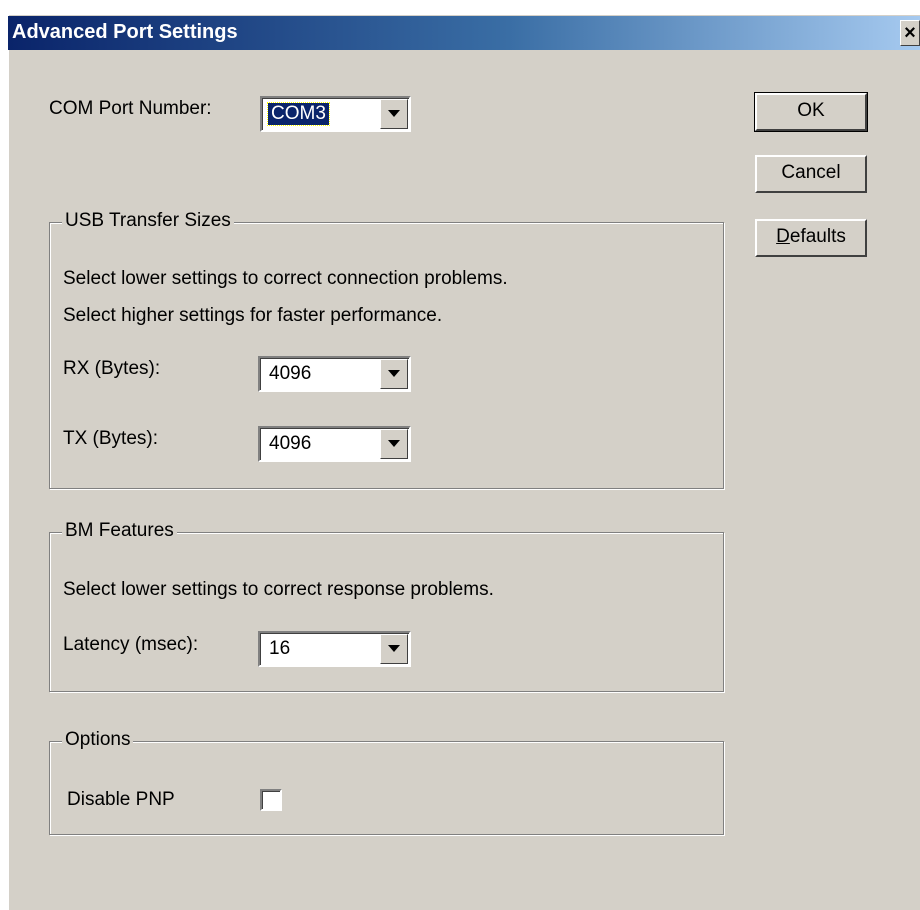 The image size is (920, 910). Describe the element at coordinates (386, 782) in the screenshot. I see `options-group: Options` at that location.